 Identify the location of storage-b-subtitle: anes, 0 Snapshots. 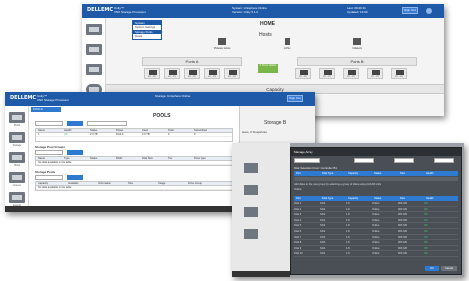
(254, 132).